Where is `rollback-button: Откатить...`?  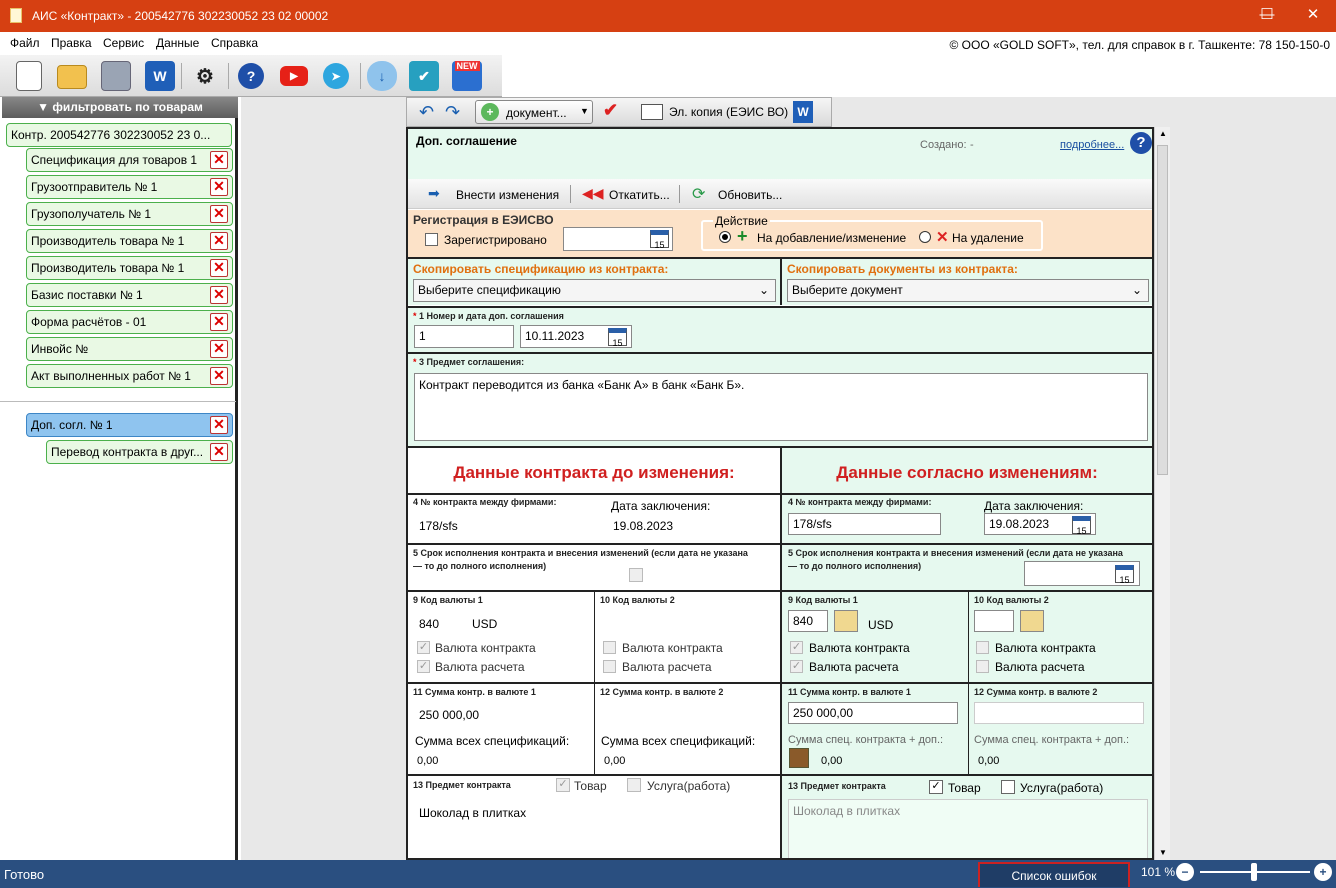 rollback-button: Откатить... is located at coordinates (639, 195).